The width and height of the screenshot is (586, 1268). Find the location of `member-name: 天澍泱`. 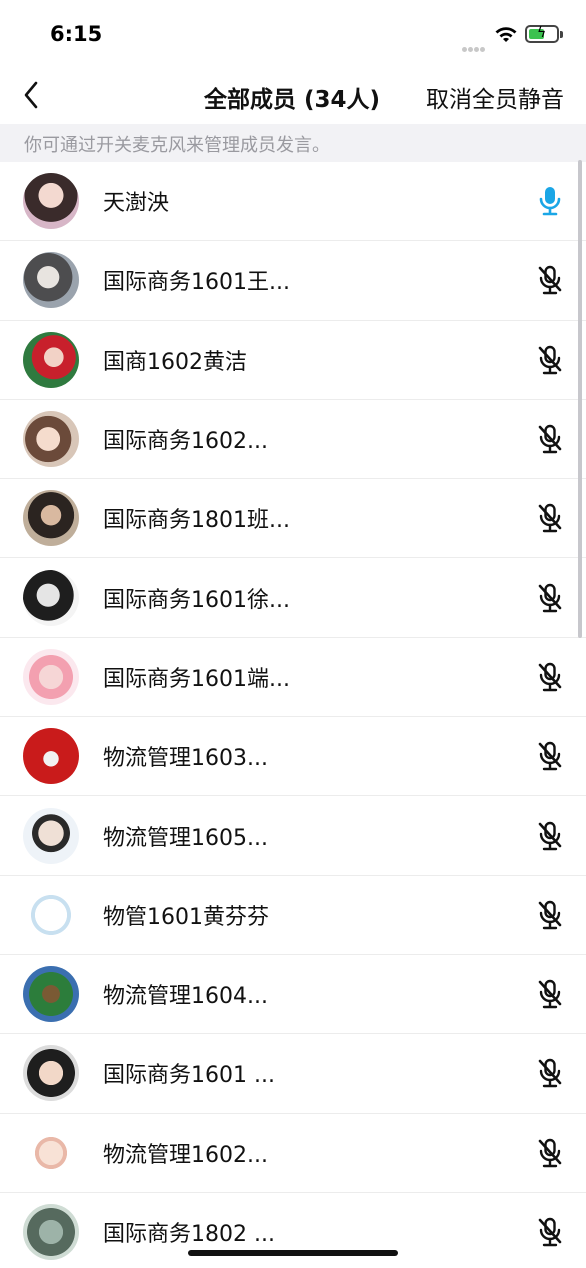

member-name: 天澍泱 is located at coordinates (136, 204).